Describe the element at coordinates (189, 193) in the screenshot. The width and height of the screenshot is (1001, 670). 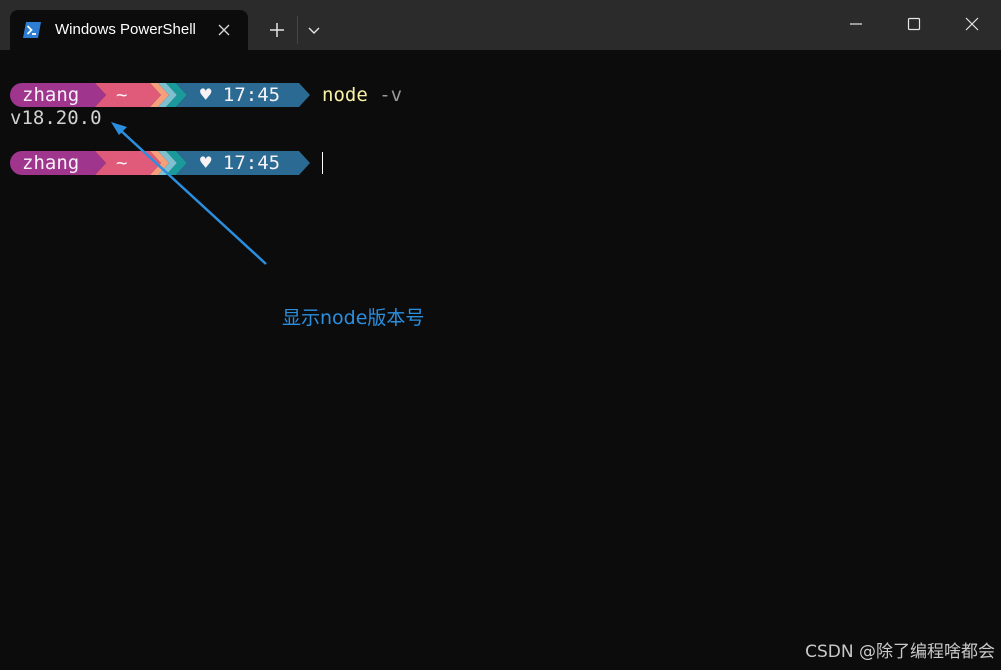
I see `annotation-arrow` at that location.